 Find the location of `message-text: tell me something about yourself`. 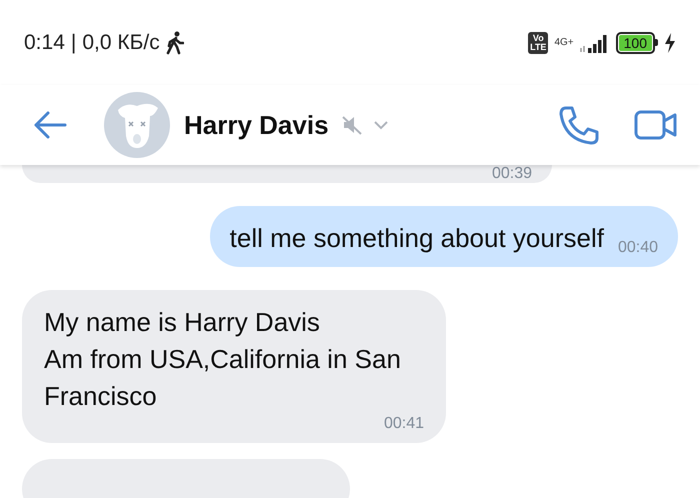

message-text: tell me something about yourself is located at coordinates (417, 238).